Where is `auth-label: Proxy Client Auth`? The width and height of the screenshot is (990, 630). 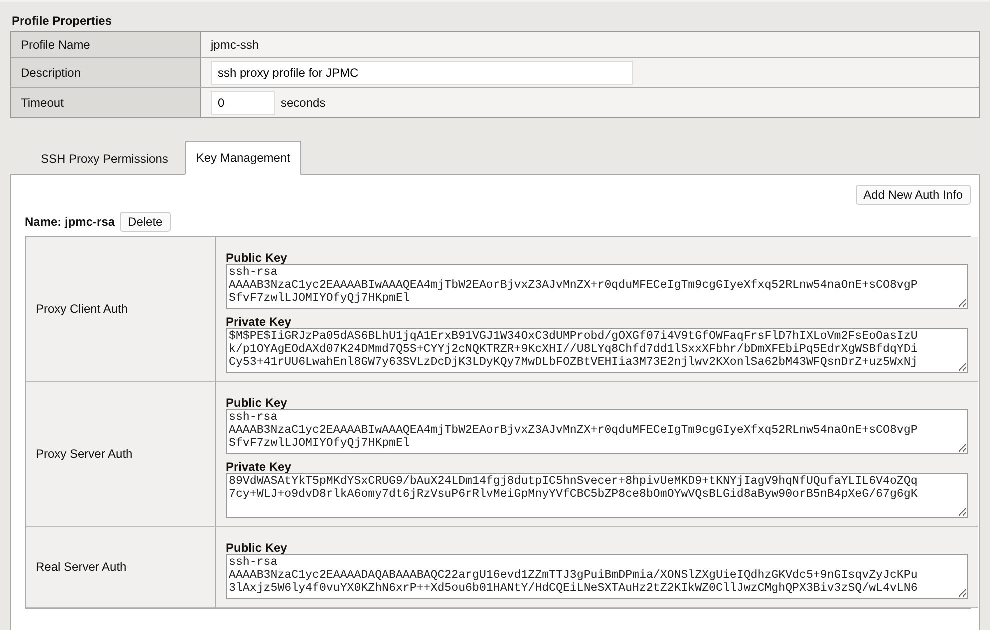 auth-label: Proxy Client Auth is located at coordinates (121, 309).